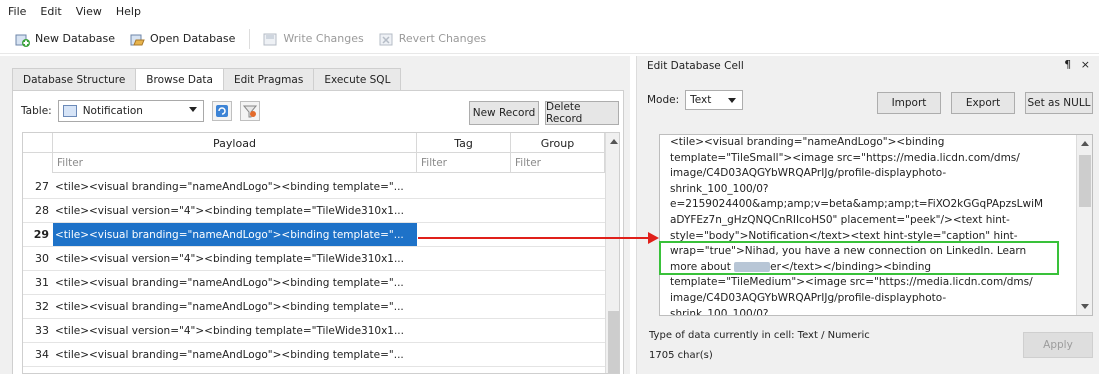 The height and width of the screenshot is (374, 1099). What do you see at coordinates (1085, 306) in the screenshot?
I see `scroll-down-icon` at bounding box center [1085, 306].